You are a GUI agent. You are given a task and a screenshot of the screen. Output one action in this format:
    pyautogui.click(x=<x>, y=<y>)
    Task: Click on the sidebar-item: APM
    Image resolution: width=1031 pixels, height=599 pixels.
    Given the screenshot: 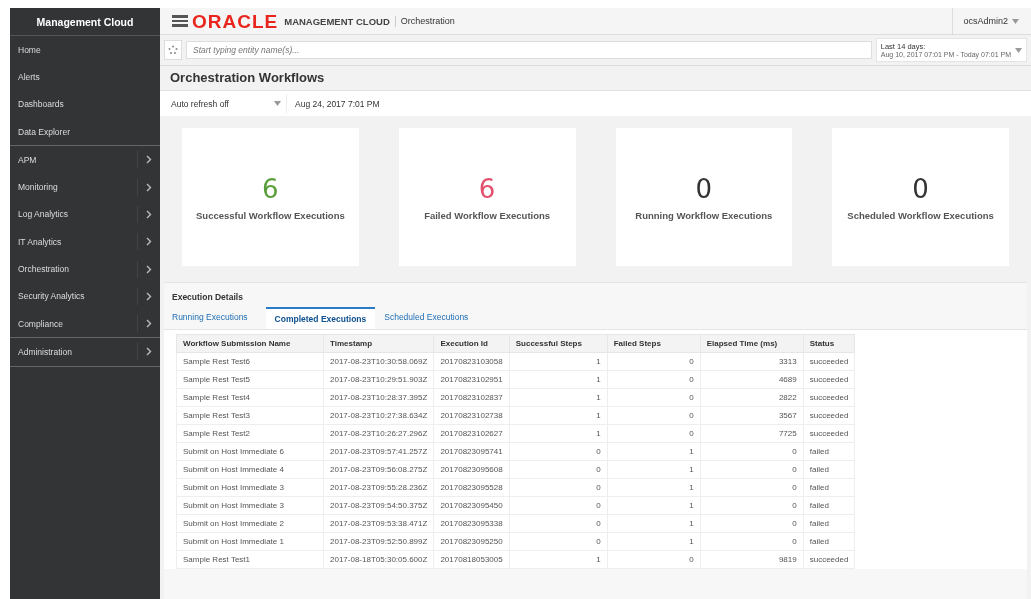 What is the action you would take?
    pyautogui.click(x=77, y=159)
    